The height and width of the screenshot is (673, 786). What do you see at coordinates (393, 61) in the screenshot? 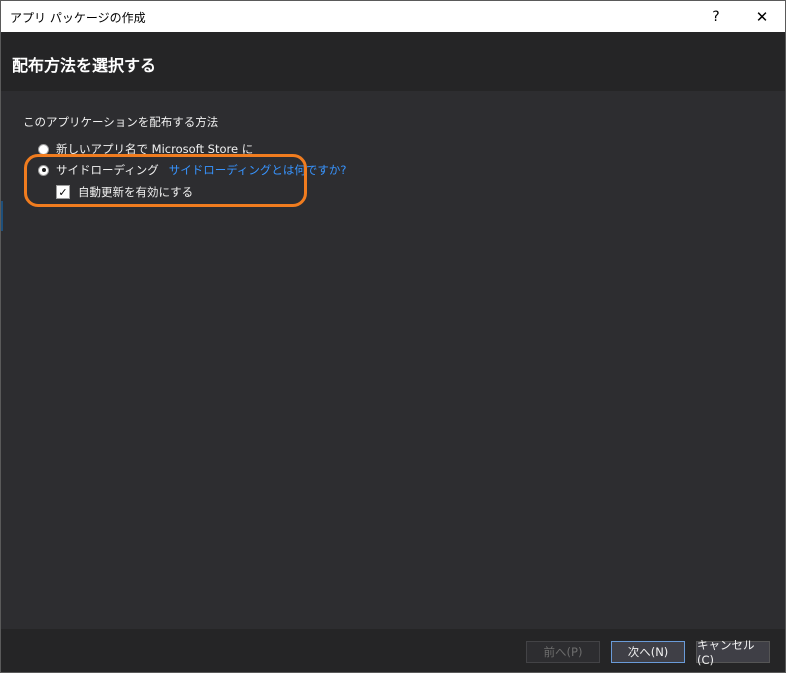
I see `page-header: 配布方法を選択する` at bounding box center [393, 61].